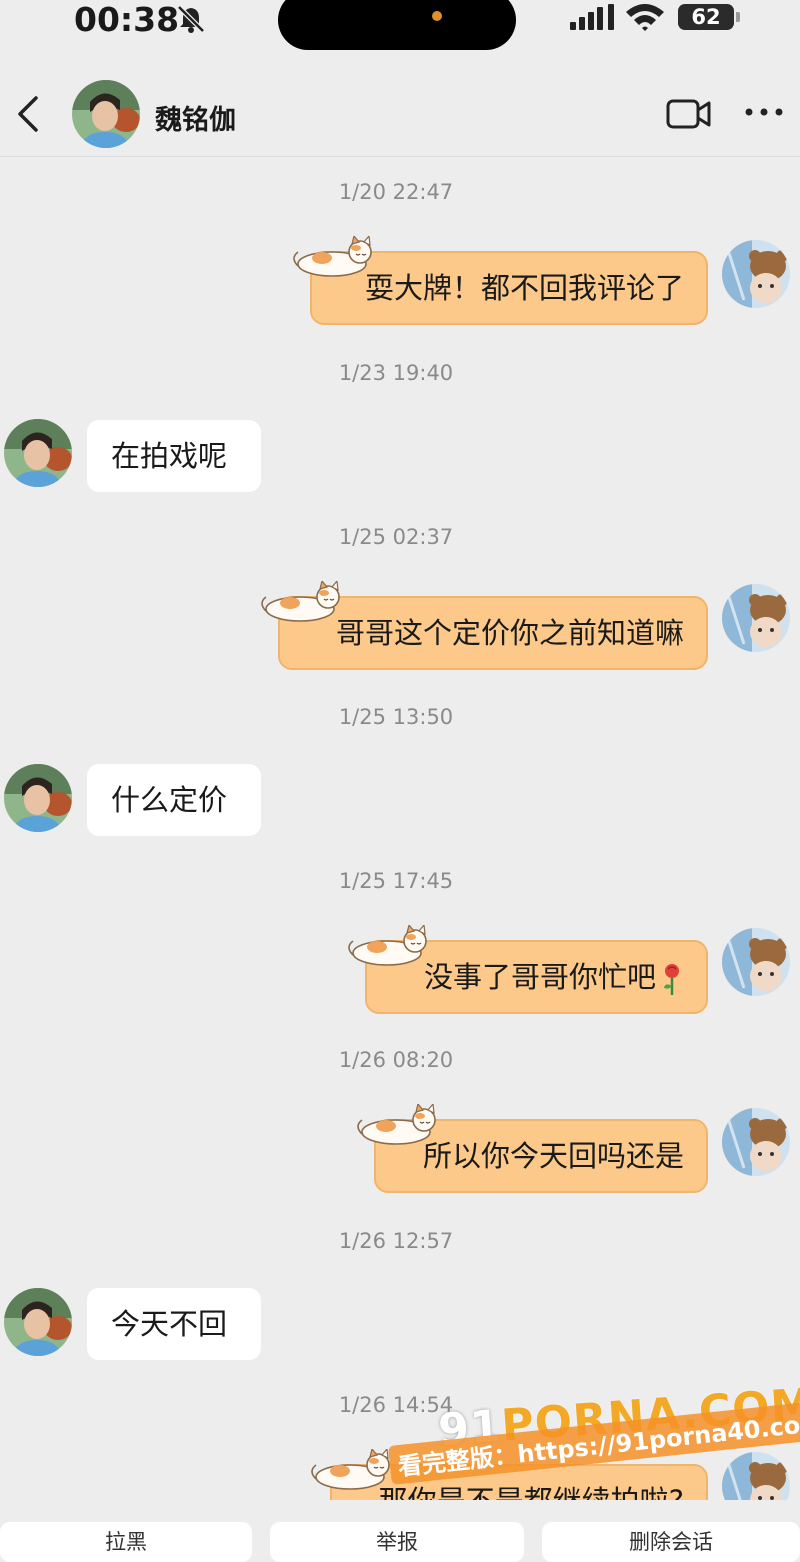 This screenshot has width=800, height=1562. I want to click on bottom-action-bar: 拉黑 举报 删除会话, so click(400, 1542).